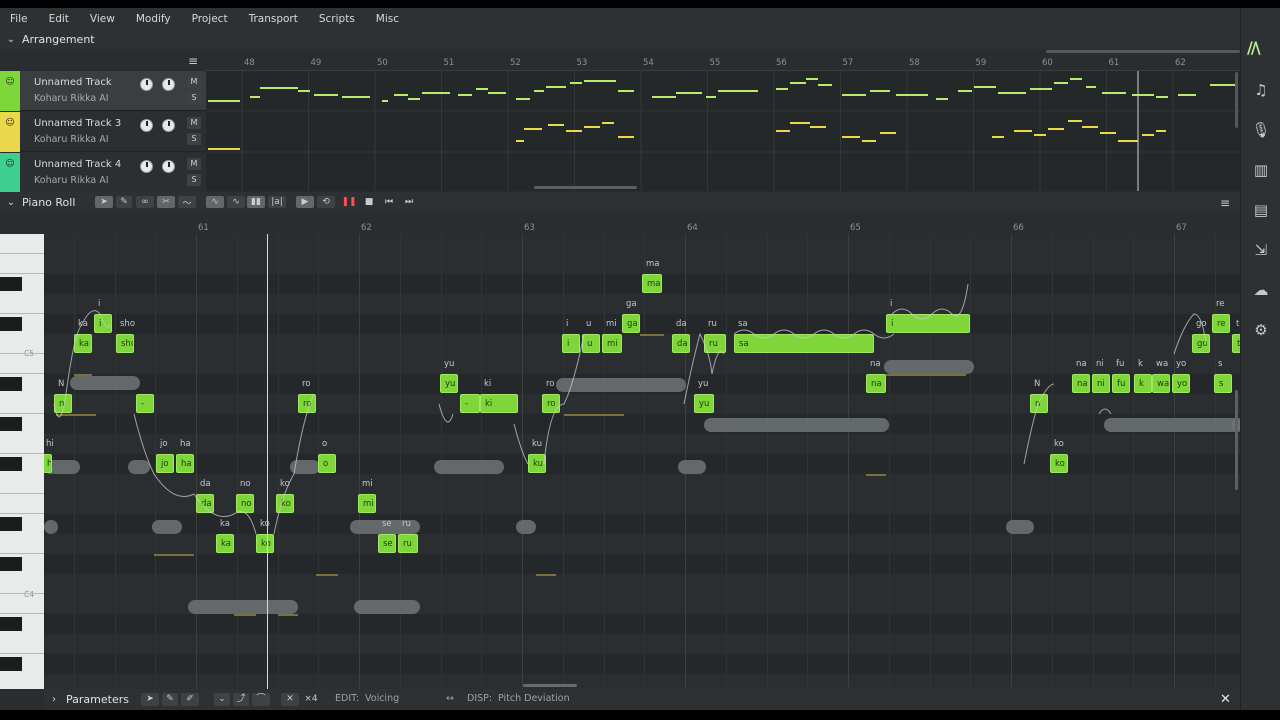 Image resolution: width=1280 pixels, height=720 pixels. Describe the element at coordinates (387, 19) in the screenshot. I see `menu-misc: Misc` at that location.